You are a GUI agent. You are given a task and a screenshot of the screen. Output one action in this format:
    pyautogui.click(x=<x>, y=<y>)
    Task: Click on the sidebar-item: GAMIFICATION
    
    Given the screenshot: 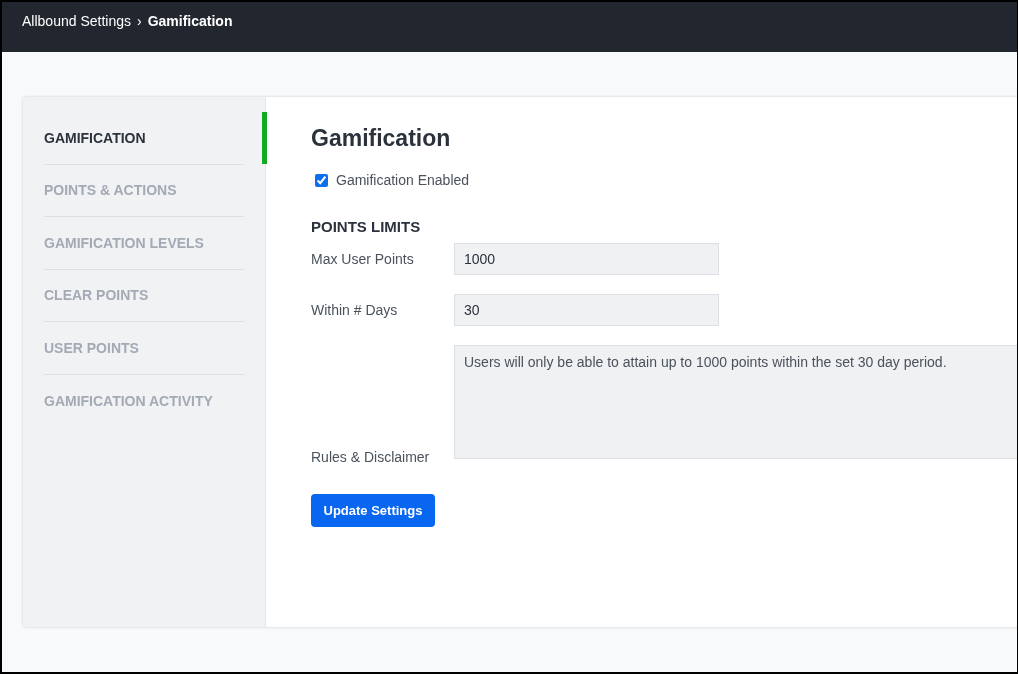 What is the action you would take?
    pyautogui.click(x=144, y=138)
    